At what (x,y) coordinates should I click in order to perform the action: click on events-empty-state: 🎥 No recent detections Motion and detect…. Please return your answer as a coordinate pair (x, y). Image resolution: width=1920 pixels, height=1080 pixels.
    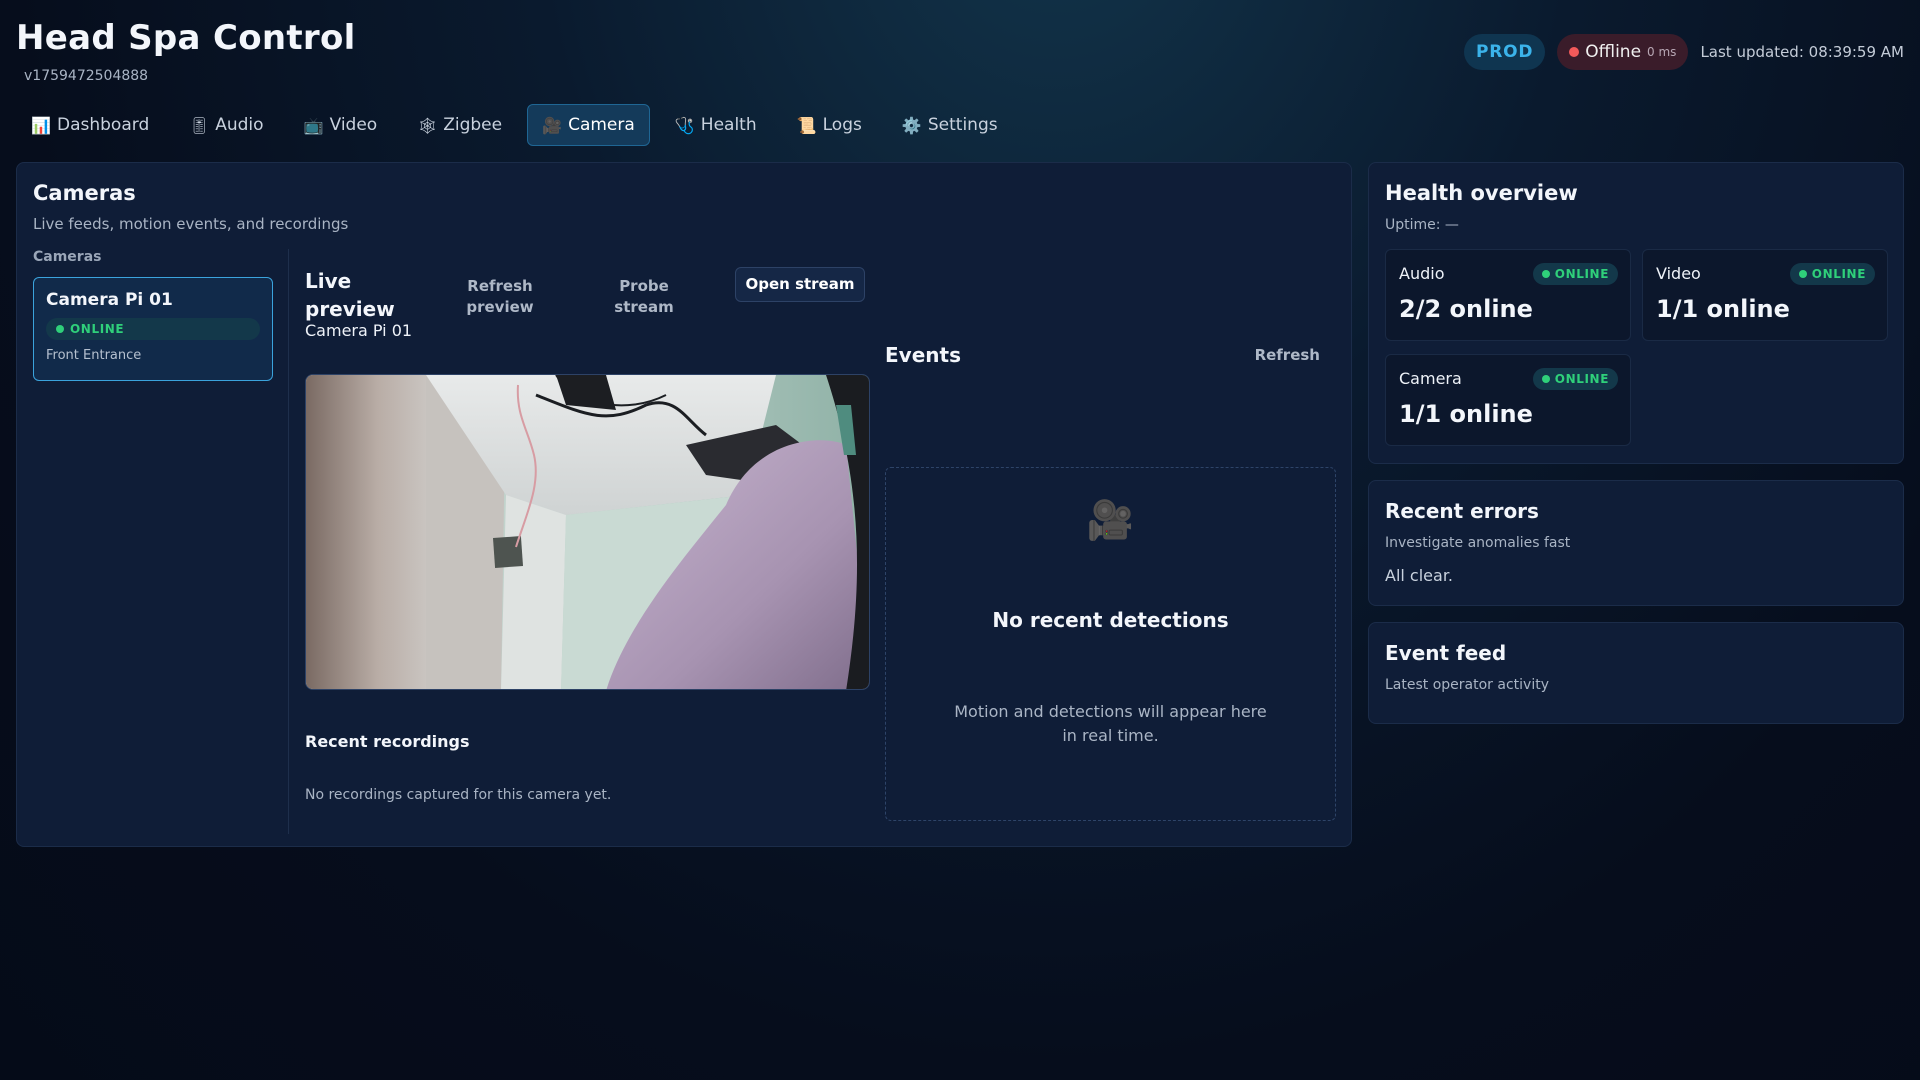
    Looking at the image, I should click on (1110, 644).